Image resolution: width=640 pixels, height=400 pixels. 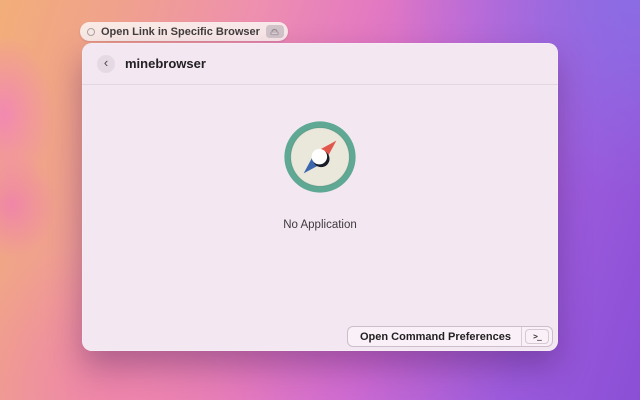 What do you see at coordinates (91, 31) in the screenshot?
I see `ring-icon` at bounding box center [91, 31].